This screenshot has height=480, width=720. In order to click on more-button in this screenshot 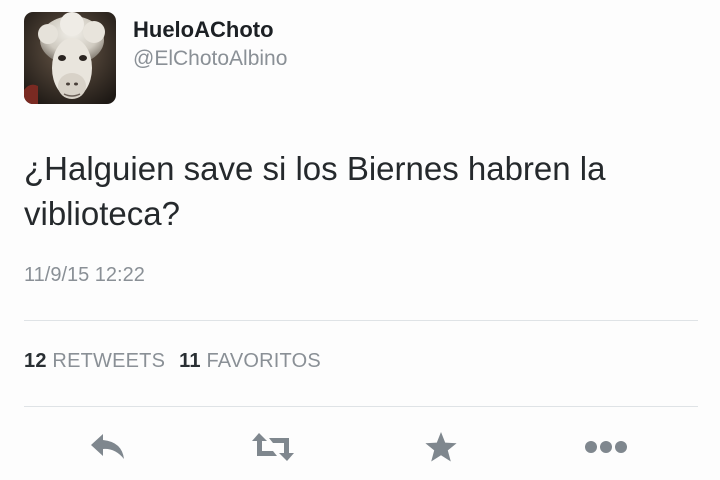, I will do `click(606, 447)`.